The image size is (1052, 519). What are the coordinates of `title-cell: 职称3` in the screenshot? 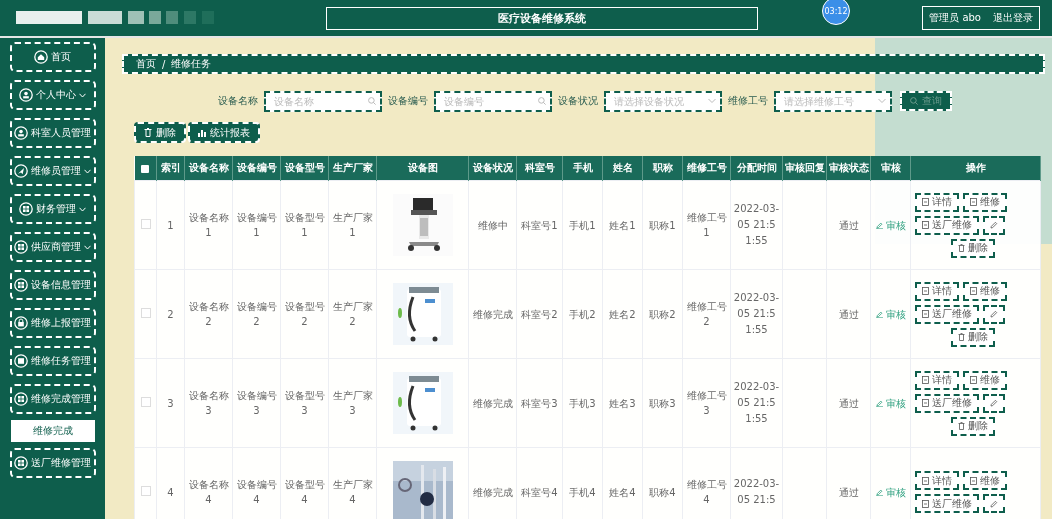 It's located at (662, 403).